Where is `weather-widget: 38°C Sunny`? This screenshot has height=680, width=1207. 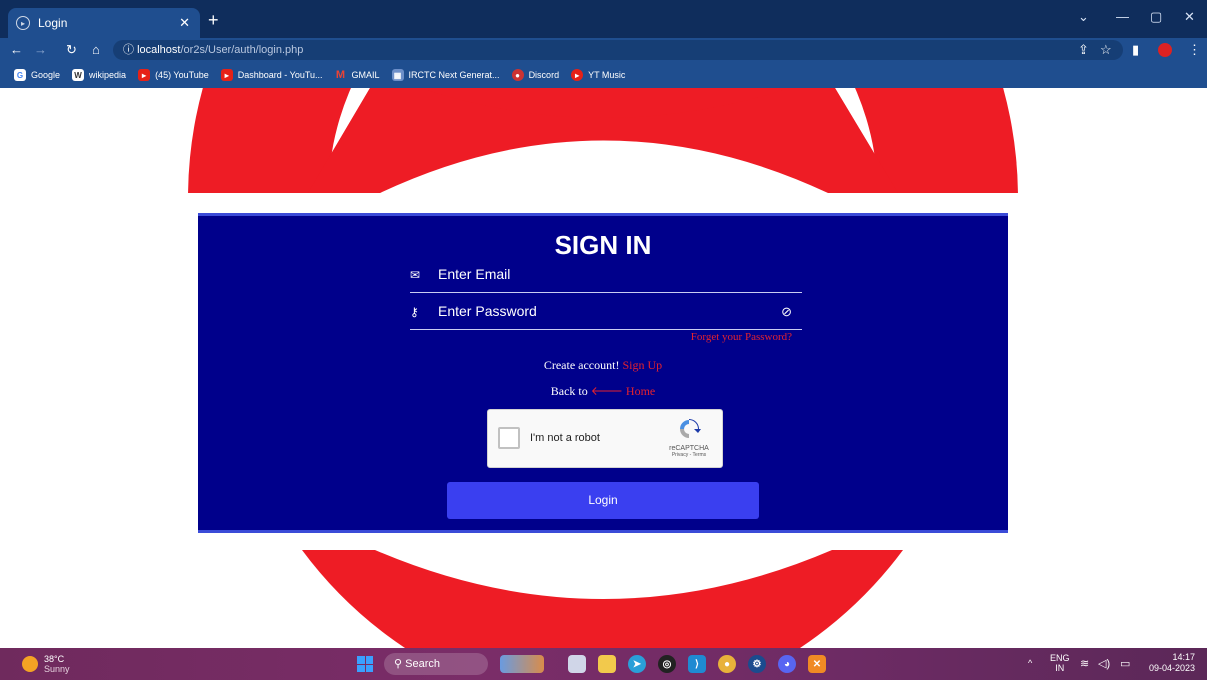 weather-widget: 38°C Sunny is located at coordinates (46, 664).